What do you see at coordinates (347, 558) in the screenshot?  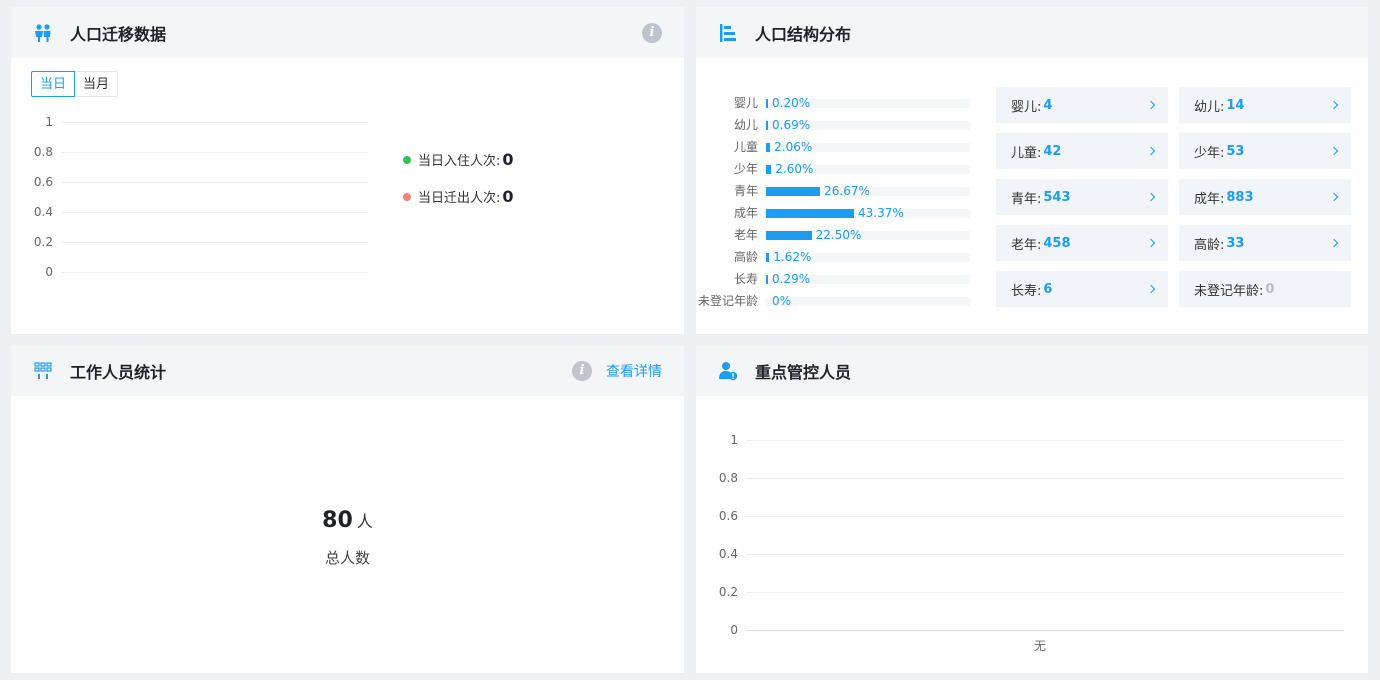 I see `total-label: 总人数` at bounding box center [347, 558].